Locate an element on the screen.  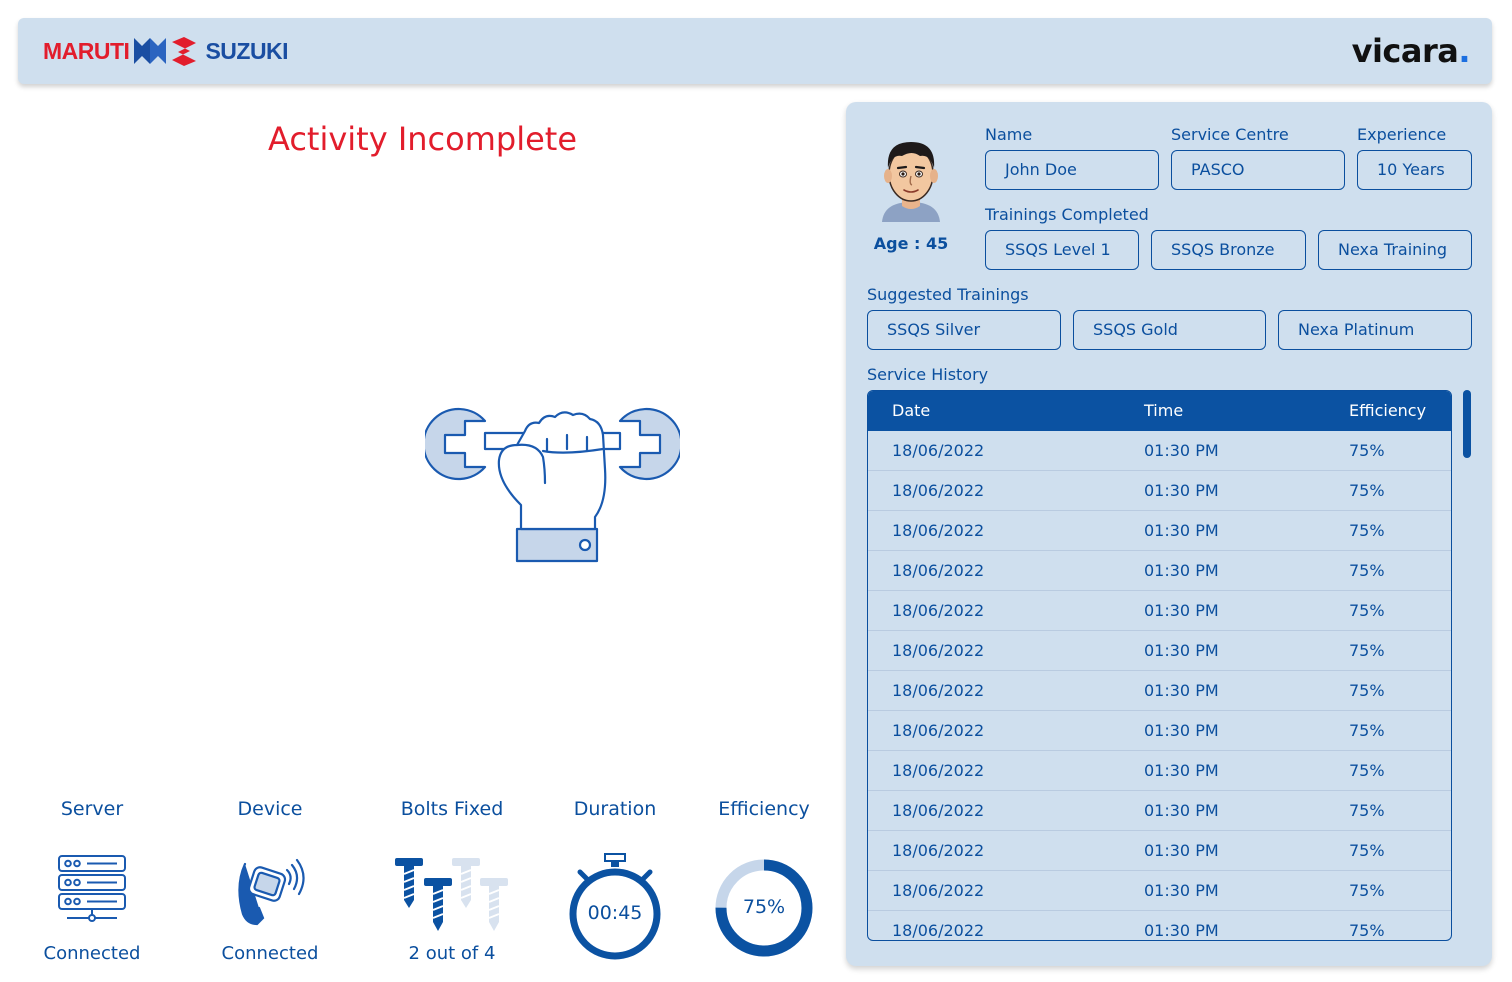
service-history-label: Service History is located at coordinates (928, 374).